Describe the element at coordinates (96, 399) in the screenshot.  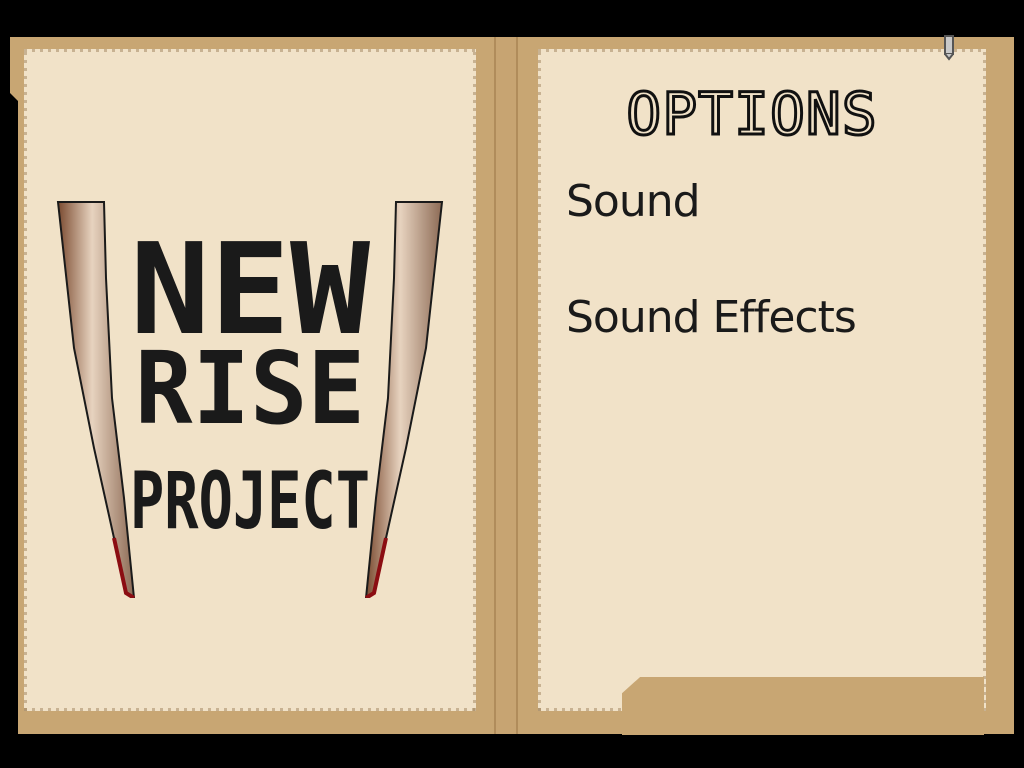
I see `left-fang-icon` at that location.